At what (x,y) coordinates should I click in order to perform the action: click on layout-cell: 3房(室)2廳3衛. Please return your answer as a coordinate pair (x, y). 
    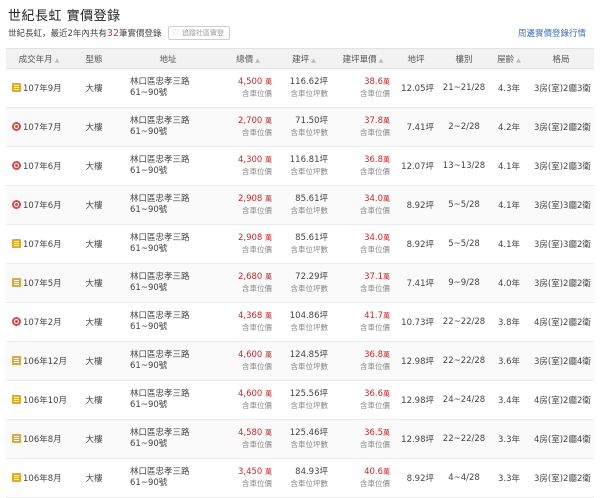
    Looking at the image, I should click on (561, 88).